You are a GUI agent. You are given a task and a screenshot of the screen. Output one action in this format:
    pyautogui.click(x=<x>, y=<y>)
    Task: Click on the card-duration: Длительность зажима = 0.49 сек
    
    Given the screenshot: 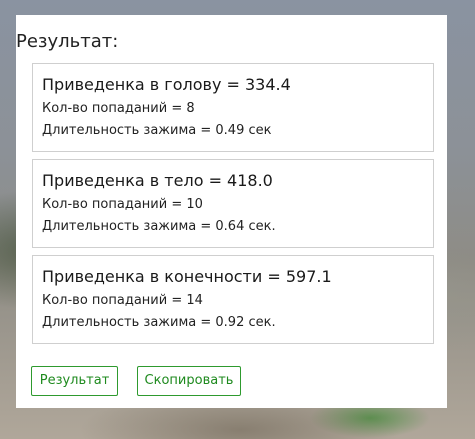 What is the action you would take?
    pyautogui.click(x=157, y=130)
    